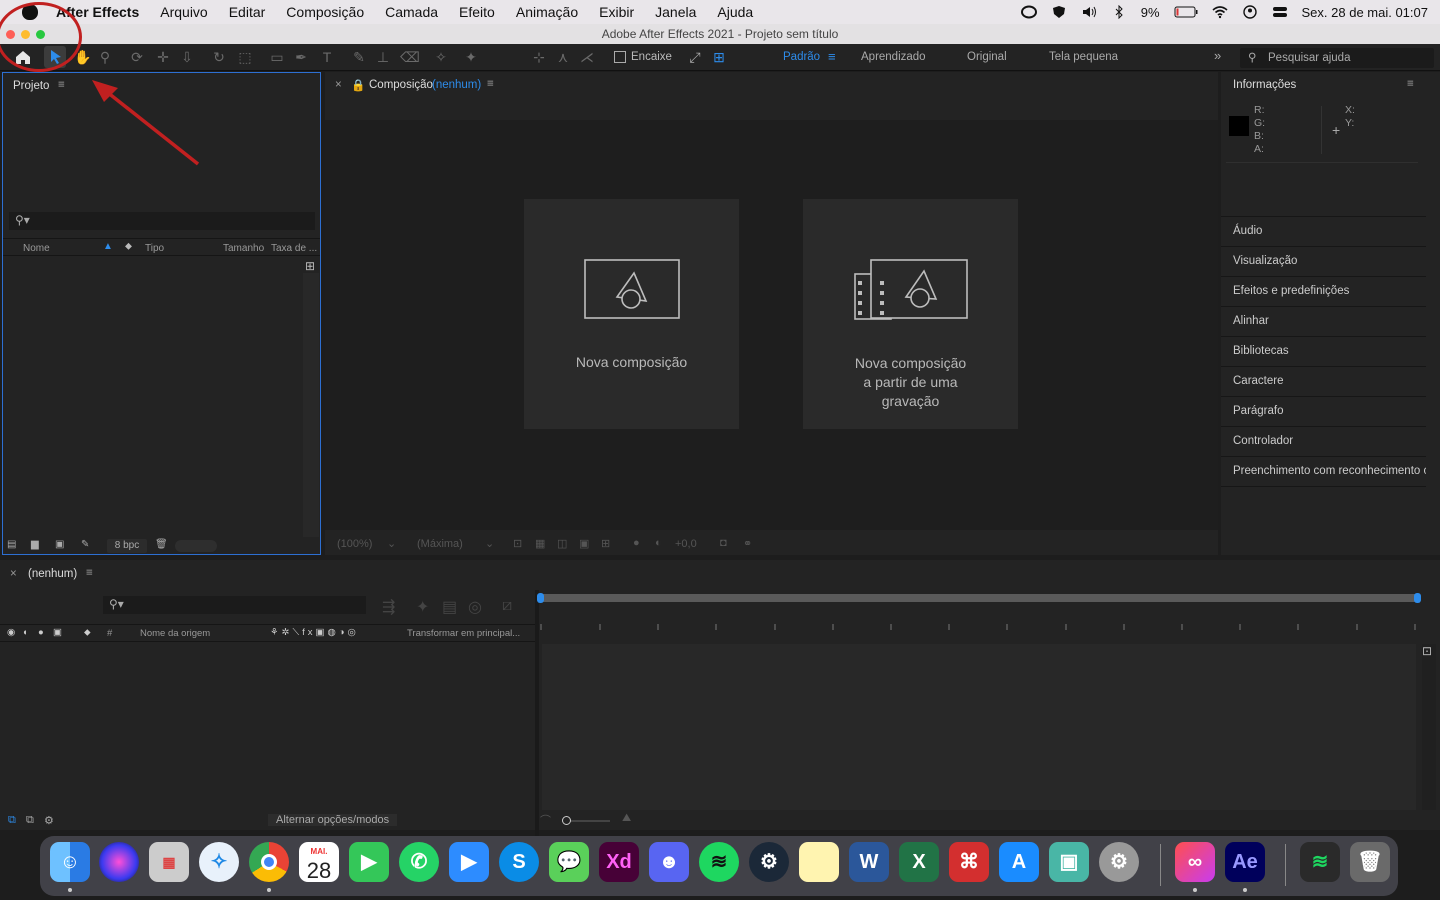  Describe the element at coordinates (1427, 651) in the screenshot. I see `comp-button-icon: ⊡` at that location.